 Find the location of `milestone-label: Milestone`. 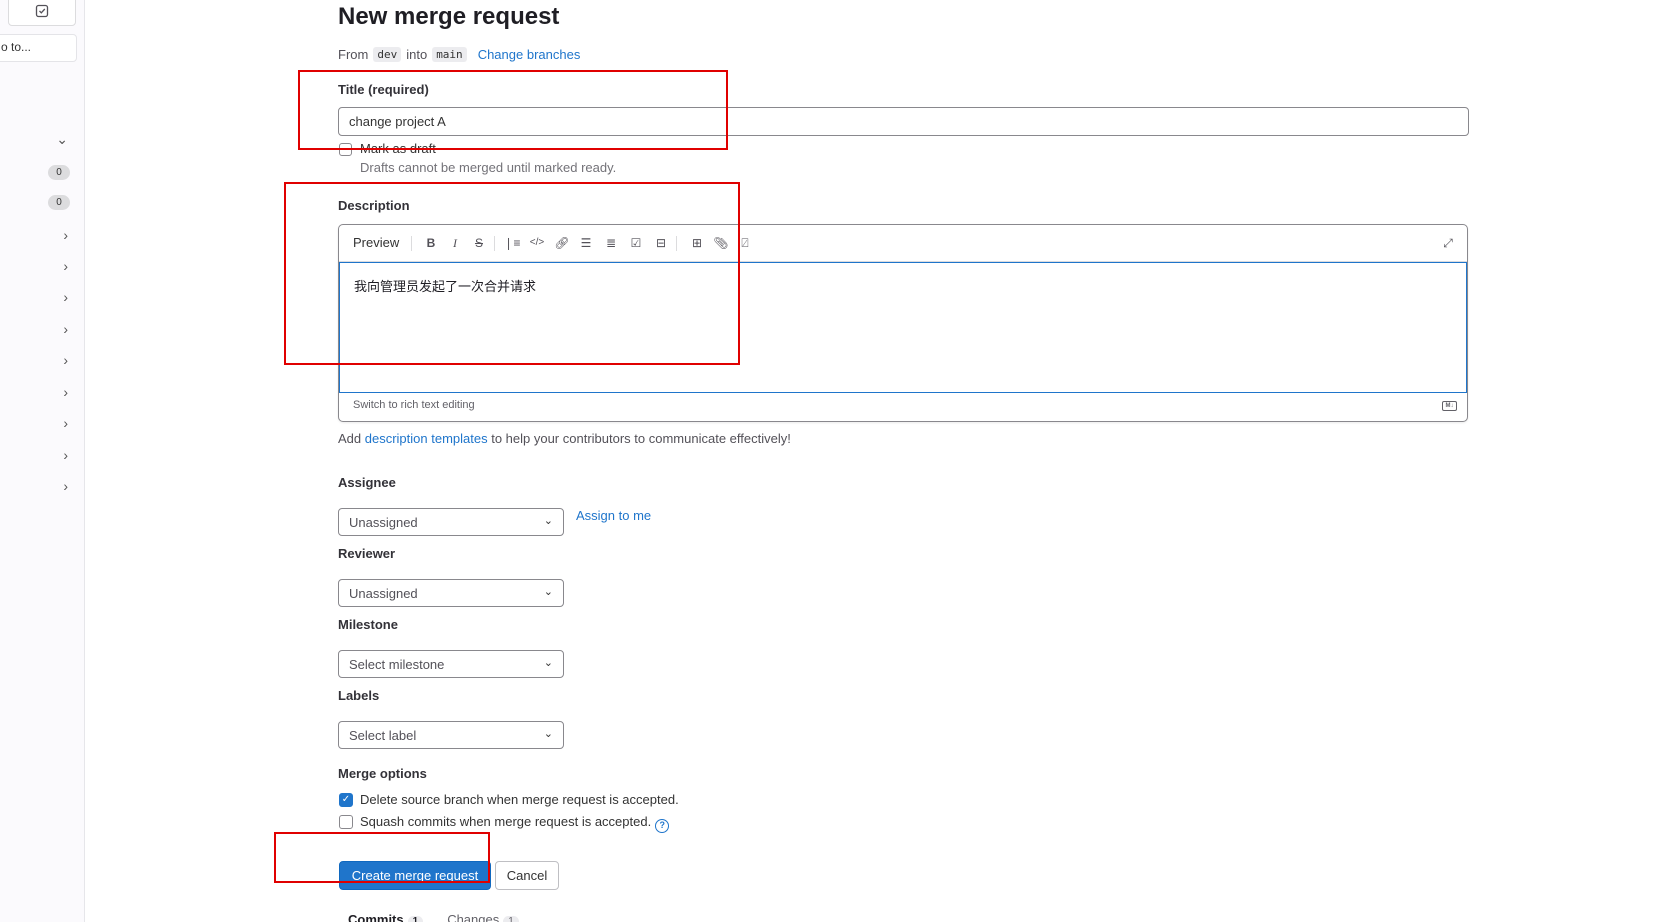

milestone-label: Milestone is located at coordinates (368, 624).